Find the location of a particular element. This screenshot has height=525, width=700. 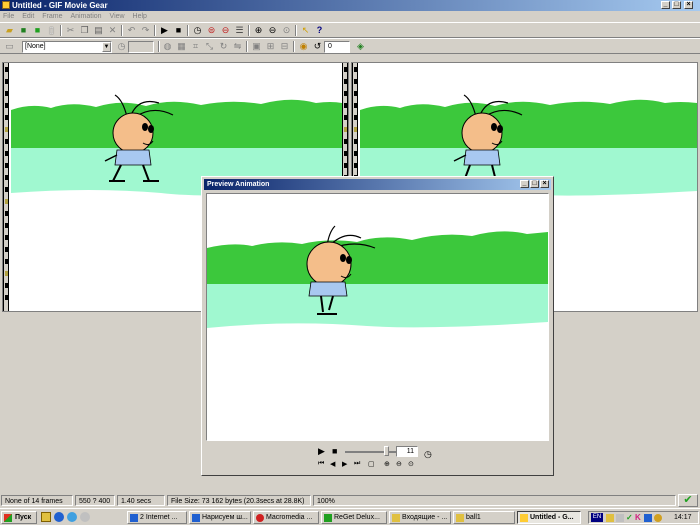

copy-icon: ❐ is located at coordinates (84, 30).